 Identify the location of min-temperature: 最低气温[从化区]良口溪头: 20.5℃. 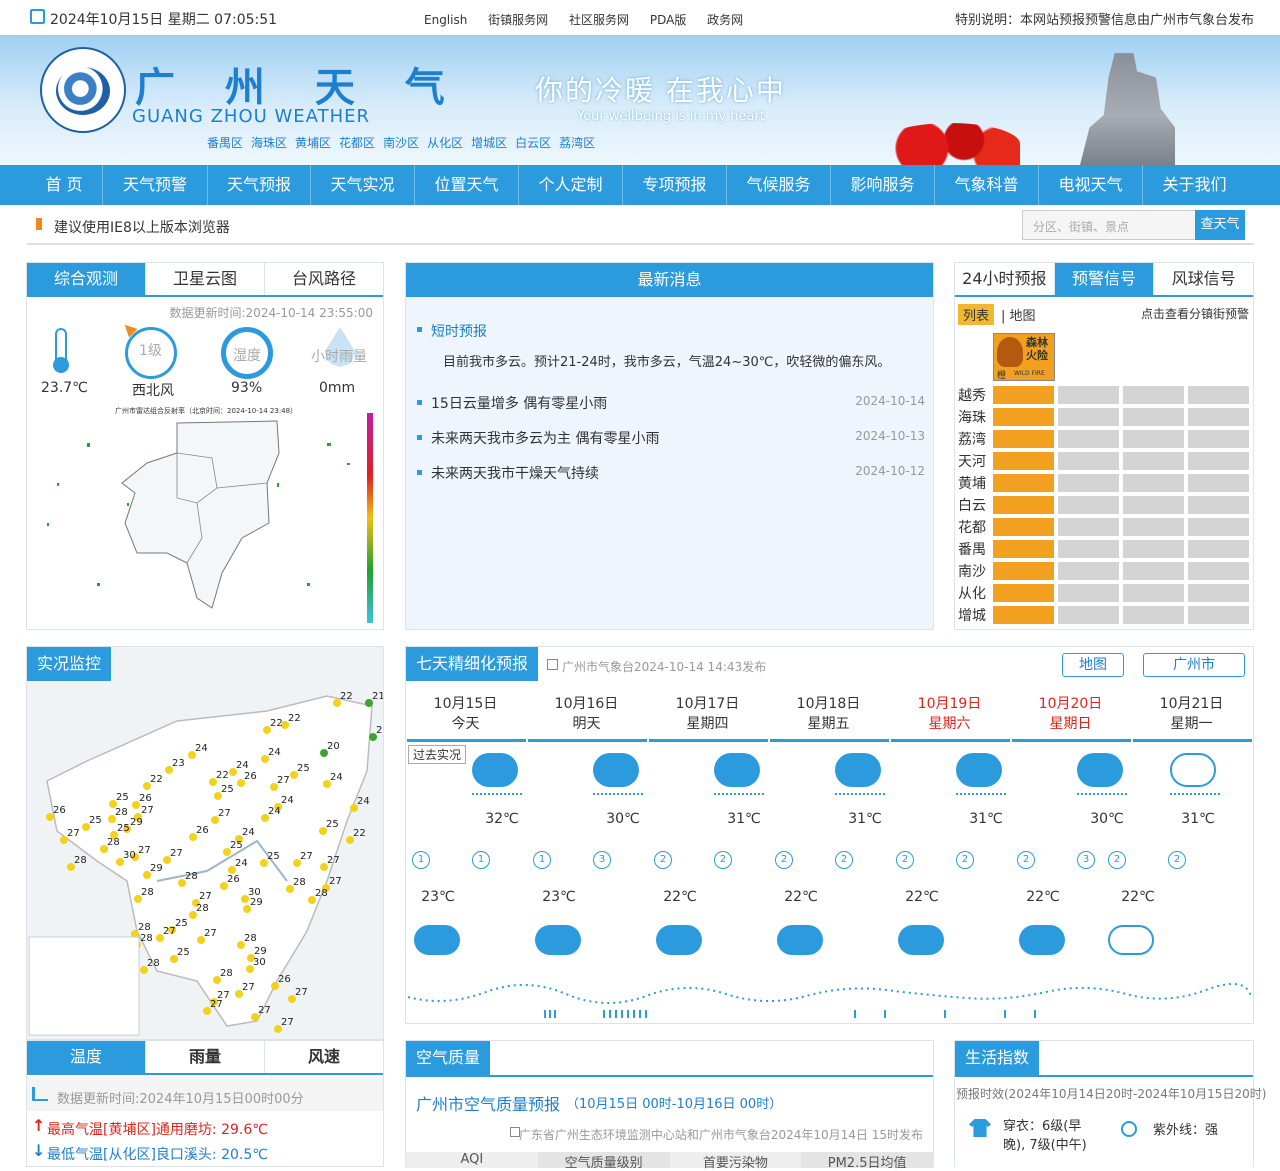
(157, 1154).